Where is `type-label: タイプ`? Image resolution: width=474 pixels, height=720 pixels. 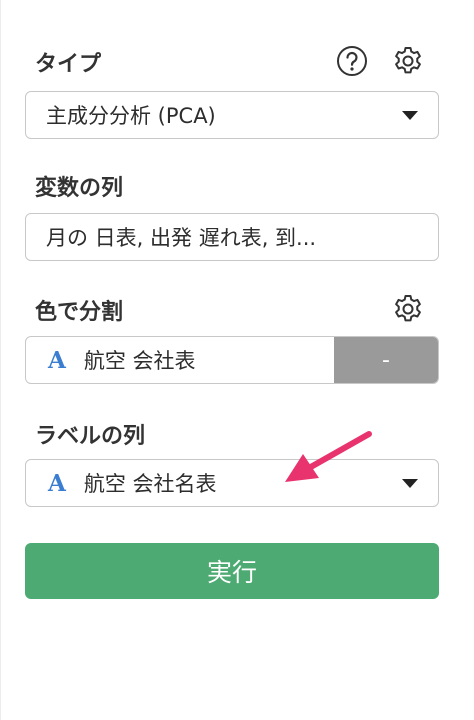
type-label: タイプ is located at coordinates (68, 64).